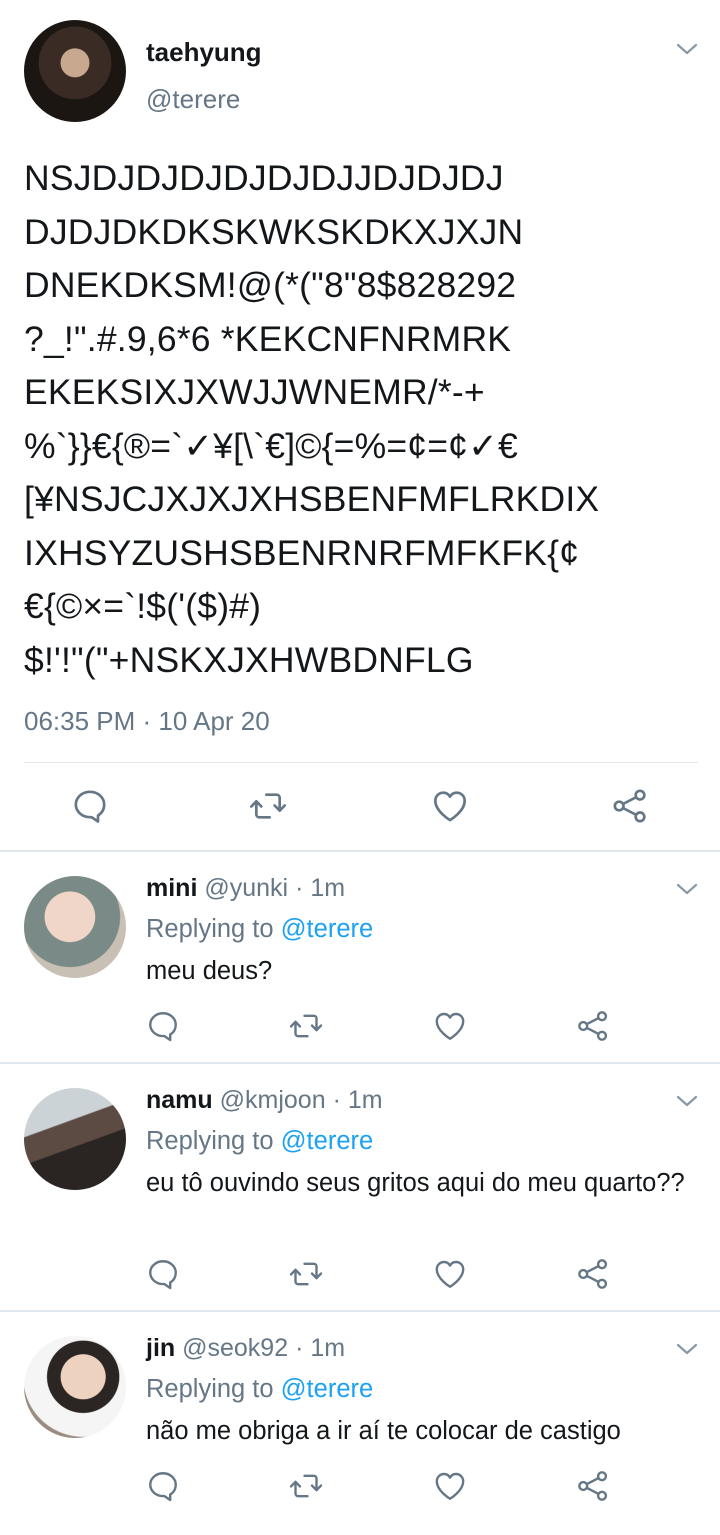 The width and height of the screenshot is (720, 1535). Describe the element at coordinates (160, 1348) in the screenshot. I see `display-name: jin` at that location.